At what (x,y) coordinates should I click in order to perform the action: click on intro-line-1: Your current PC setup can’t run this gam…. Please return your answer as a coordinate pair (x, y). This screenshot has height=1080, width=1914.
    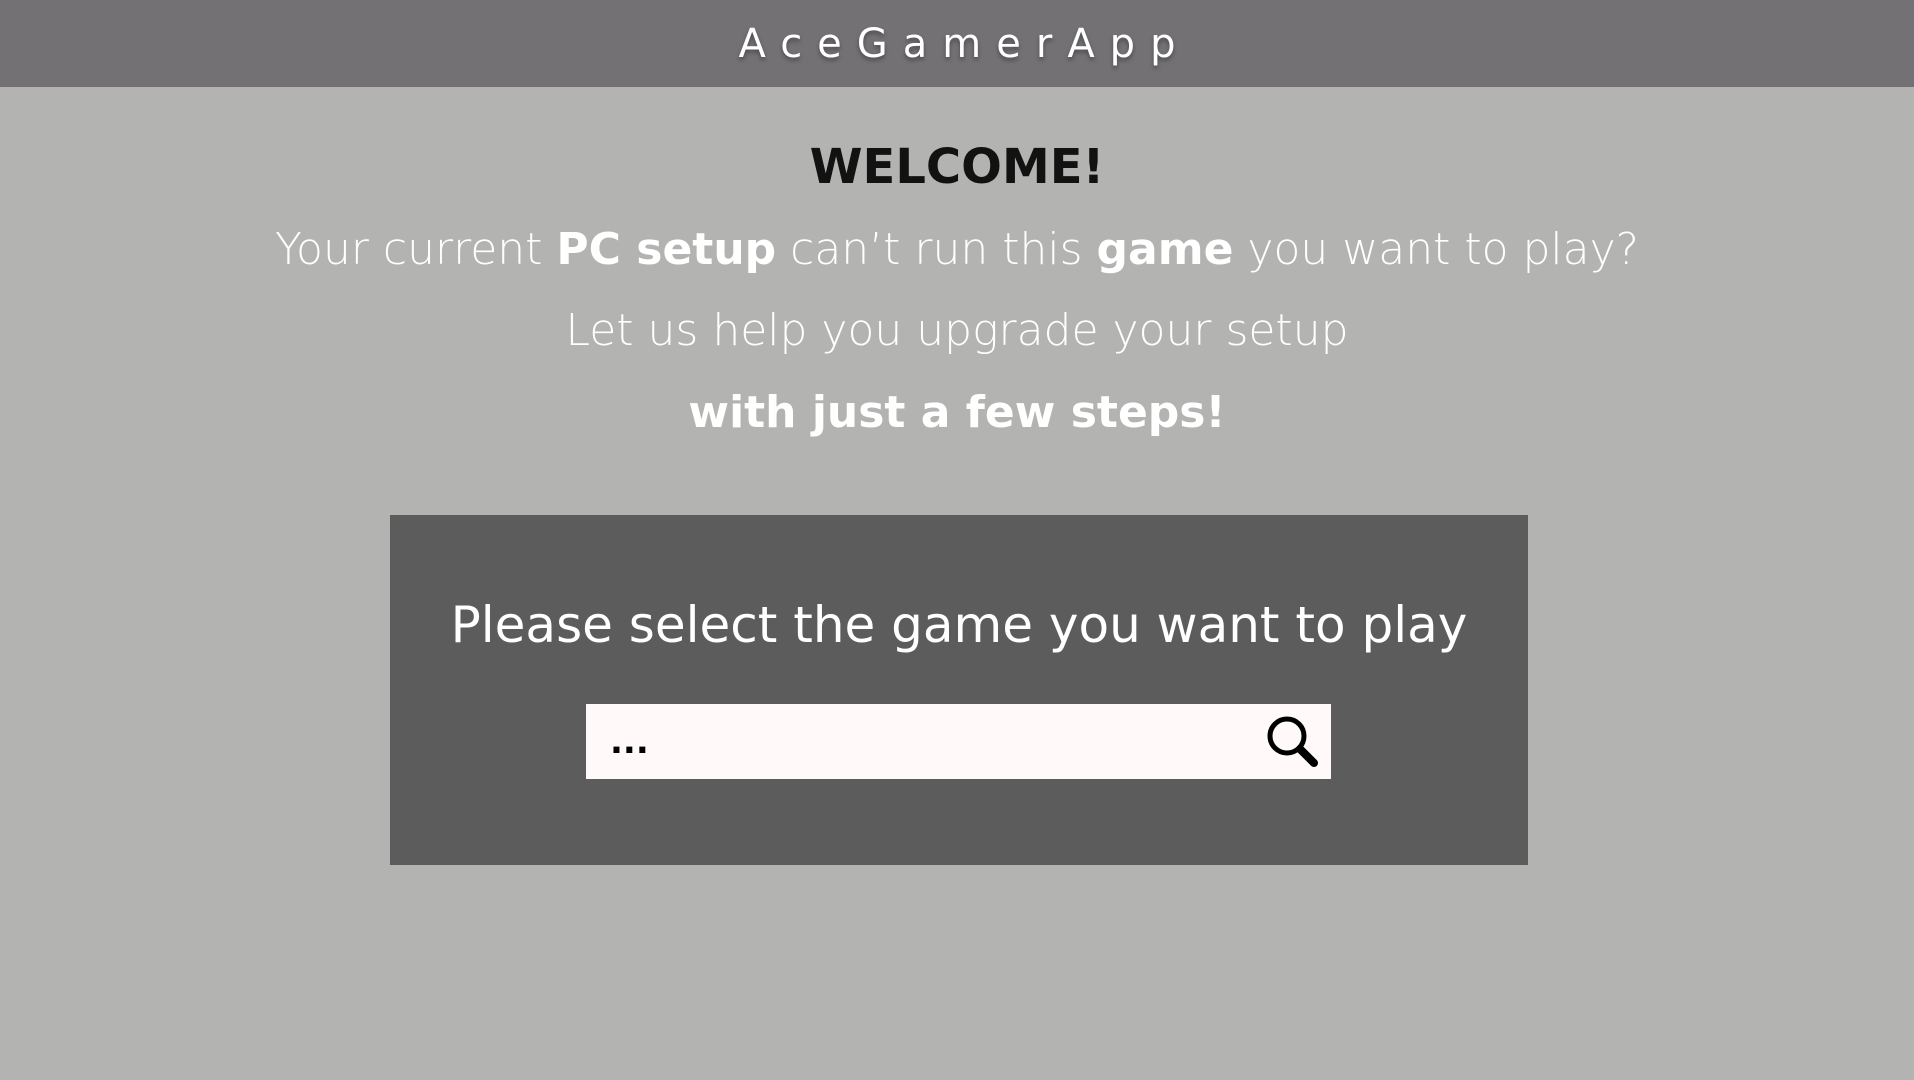
    Looking at the image, I should click on (957, 250).